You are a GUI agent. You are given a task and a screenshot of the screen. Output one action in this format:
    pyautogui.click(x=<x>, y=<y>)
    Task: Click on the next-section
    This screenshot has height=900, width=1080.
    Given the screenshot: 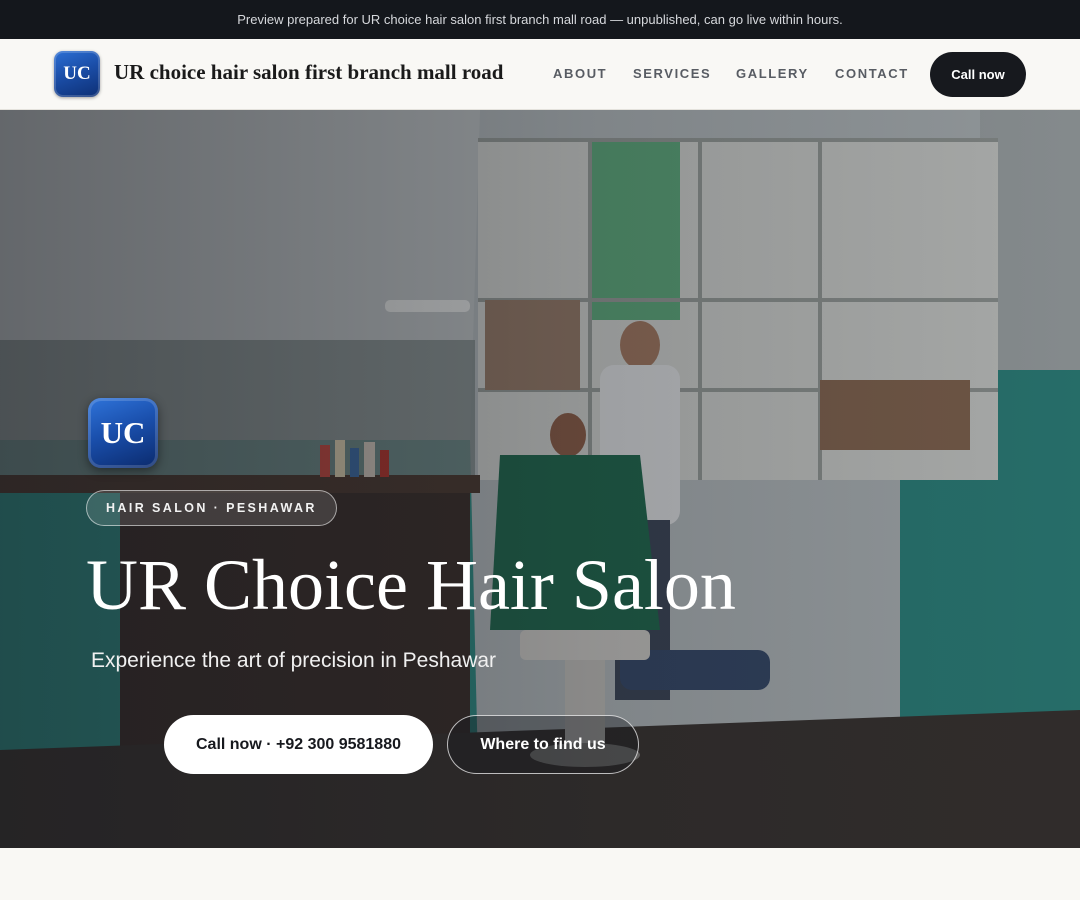 What is the action you would take?
    pyautogui.click(x=540, y=874)
    